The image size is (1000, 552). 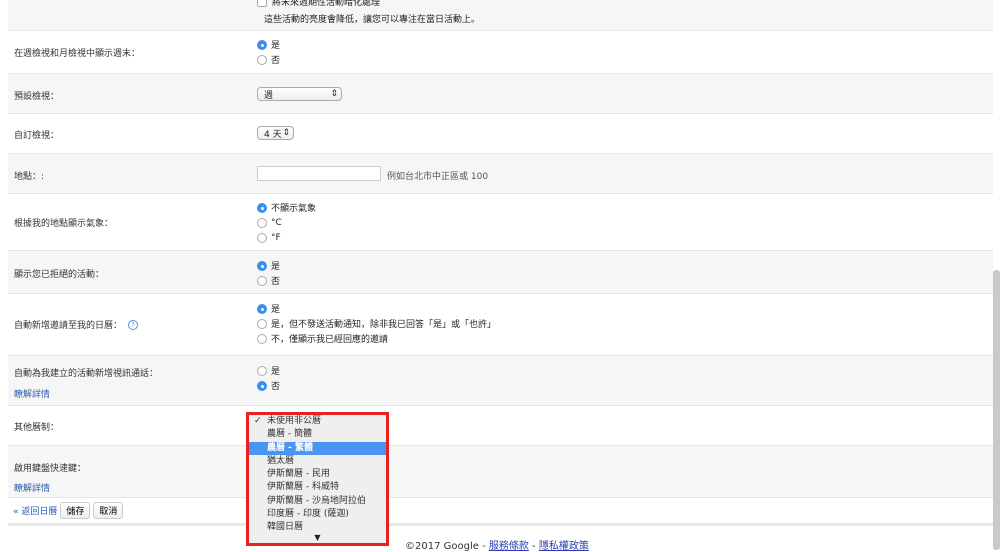 What do you see at coordinates (500, 426) in the screenshot?
I see `other-calendar-row: 其他曆制：` at bounding box center [500, 426].